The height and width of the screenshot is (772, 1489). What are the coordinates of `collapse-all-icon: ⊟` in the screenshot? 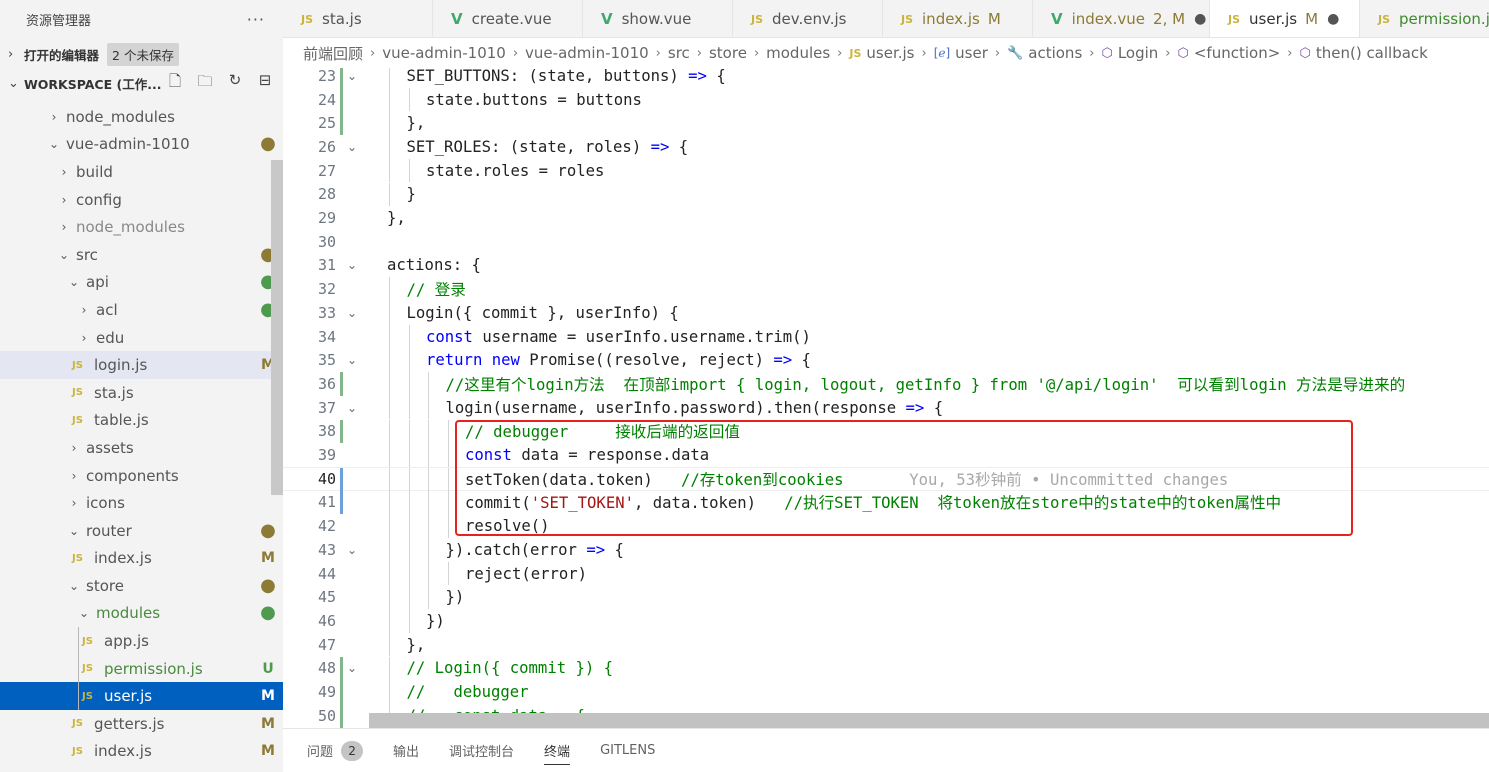 It's located at (265, 83).